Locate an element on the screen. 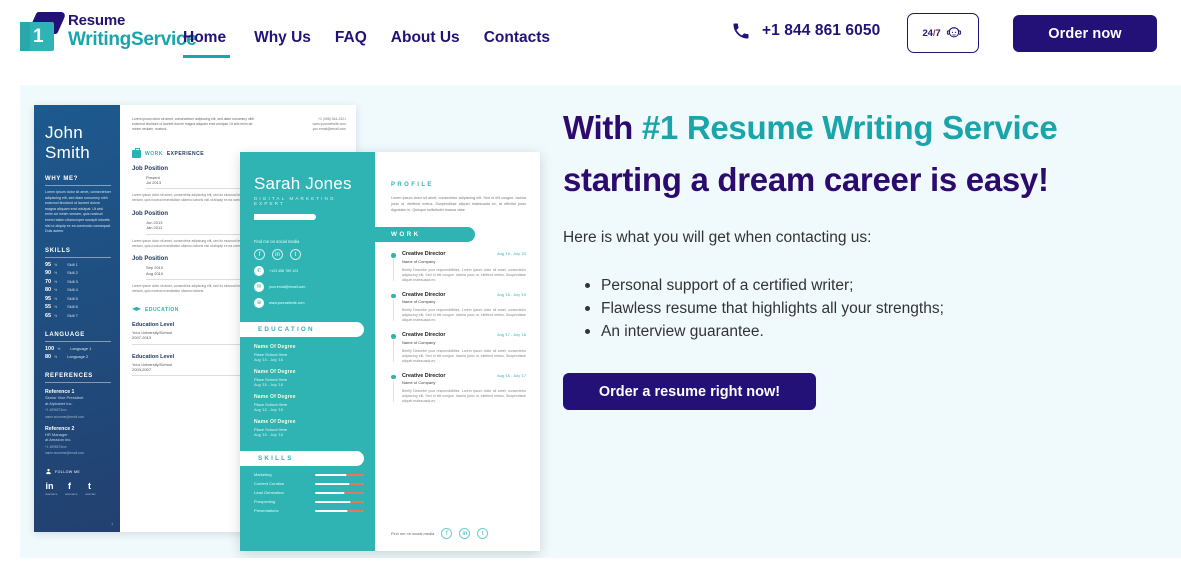 Image resolution: width=1181 pixels, height=566 pixels. resume2-find-me-label: Find me on social media is located at coordinates (277, 241).